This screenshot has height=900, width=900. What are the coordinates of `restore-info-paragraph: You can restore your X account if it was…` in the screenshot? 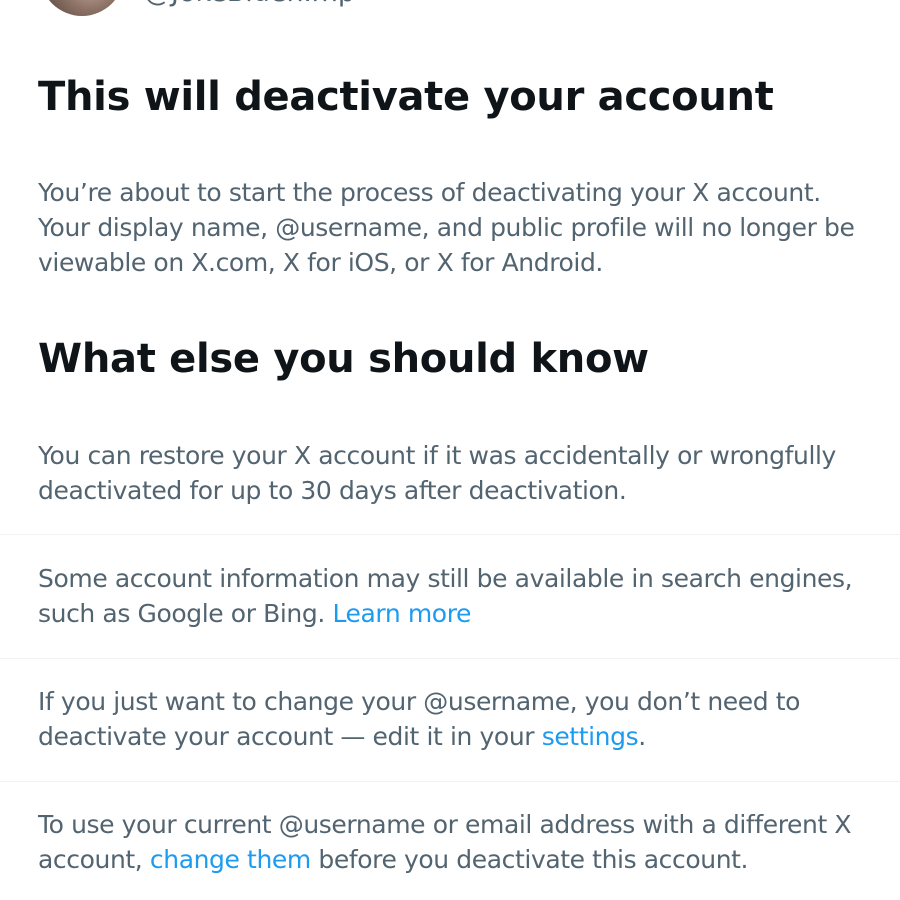 It's located at (437, 473).